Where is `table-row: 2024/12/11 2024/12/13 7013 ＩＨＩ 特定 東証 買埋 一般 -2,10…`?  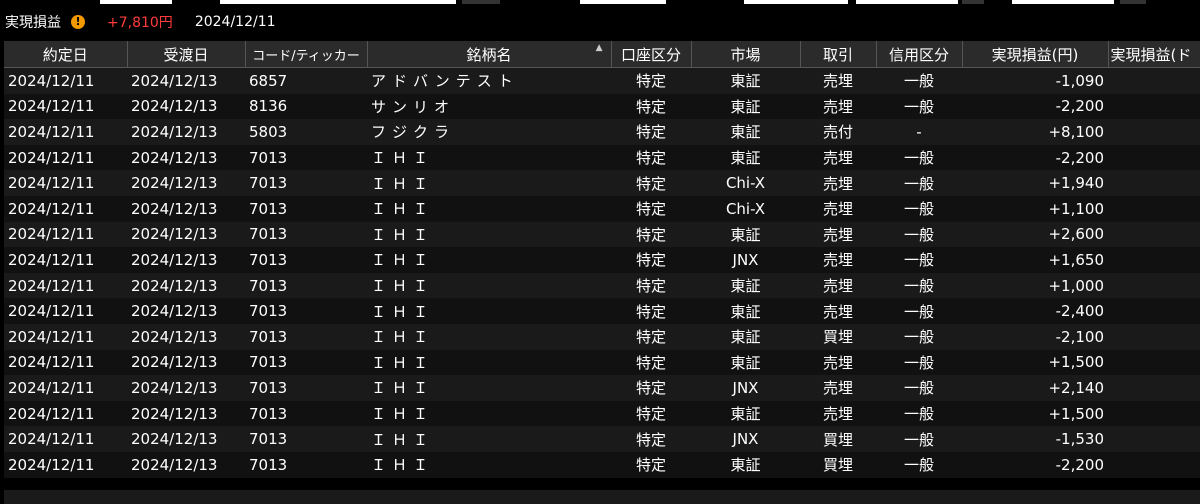
table-row: 2024/12/11 2024/12/13 7013 ＩＨＩ 特定 東証 買埋 一般 -2,10… is located at coordinates (602, 336).